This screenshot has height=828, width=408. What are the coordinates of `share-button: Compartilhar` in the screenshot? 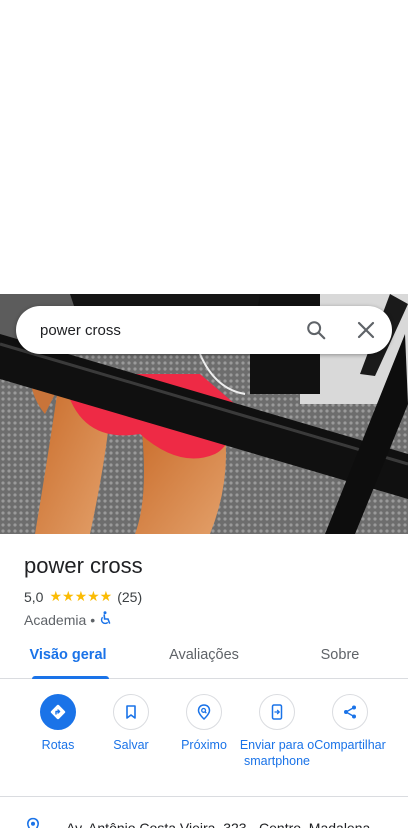 It's located at (350, 723).